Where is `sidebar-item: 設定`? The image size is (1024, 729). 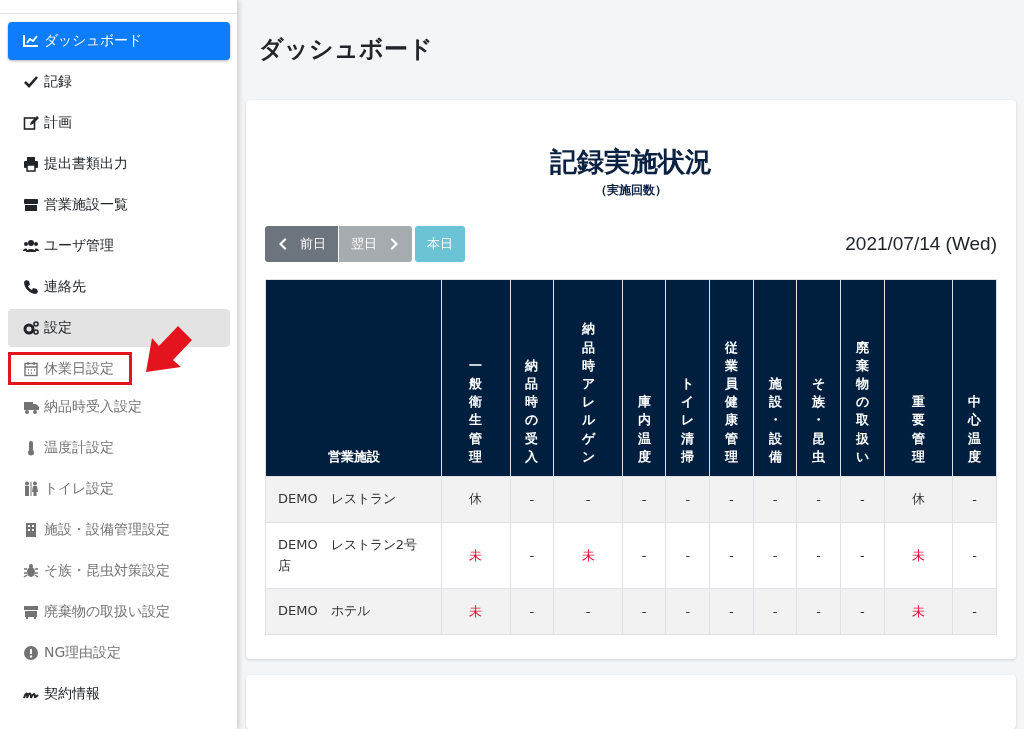 sidebar-item: 設定 is located at coordinates (119, 328).